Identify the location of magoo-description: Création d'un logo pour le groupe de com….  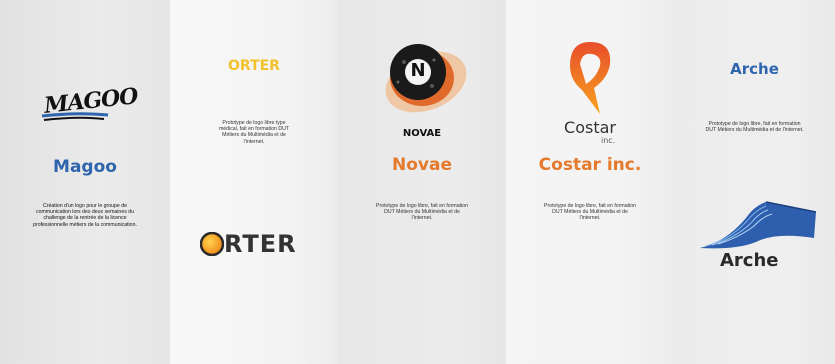
(85, 215).